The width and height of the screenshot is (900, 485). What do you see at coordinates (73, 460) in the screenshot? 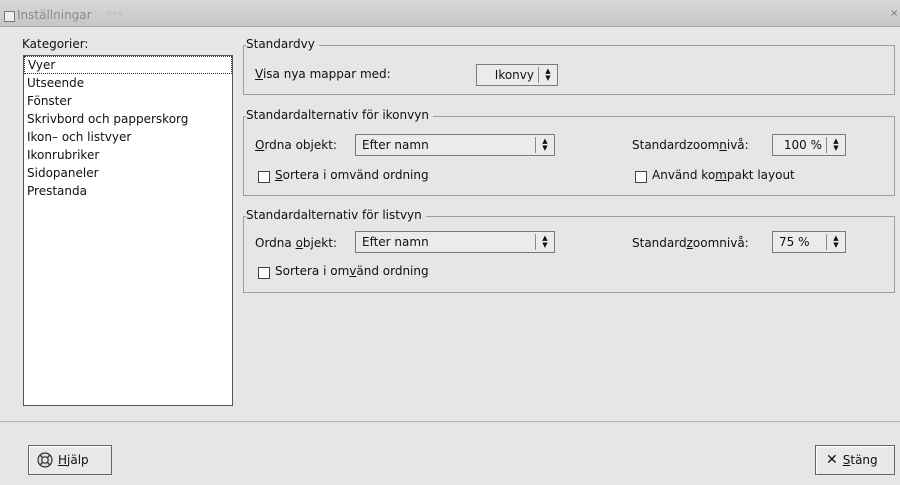
I see `help-button-label: Hjälp` at bounding box center [73, 460].